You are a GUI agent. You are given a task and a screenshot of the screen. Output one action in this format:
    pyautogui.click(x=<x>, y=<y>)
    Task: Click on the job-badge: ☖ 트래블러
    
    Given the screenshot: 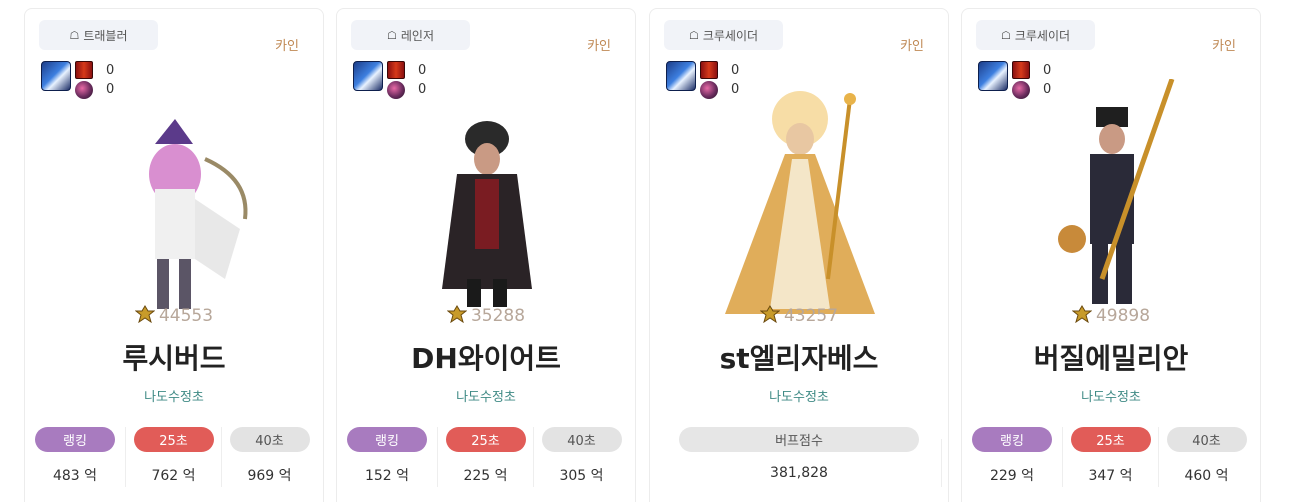 What is the action you would take?
    pyautogui.click(x=98, y=35)
    